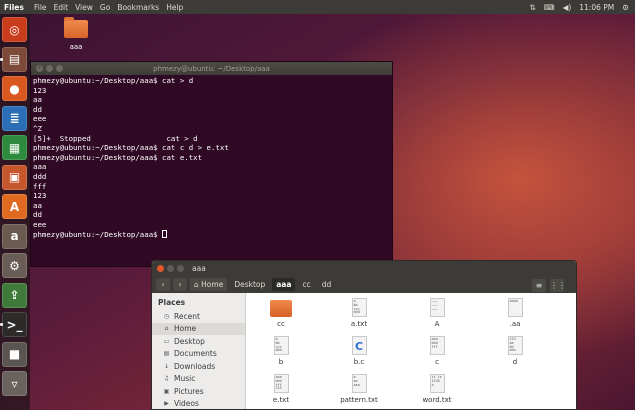 The width and height of the screenshot is (635, 410). I want to click on sidebar-item-label: Home, so click(185, 329).